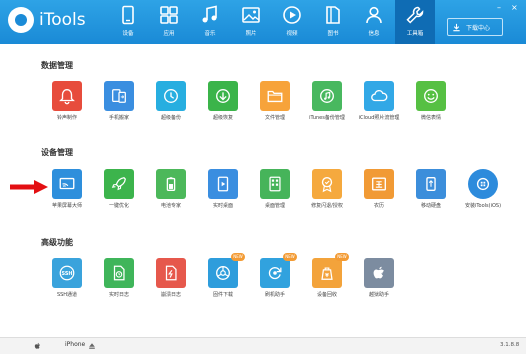 Image resolution: width=526 pixels, height=354 pixels. Describe the element at coordinates (251, 15) in the screenshot. I see `photo-icon` at that location.